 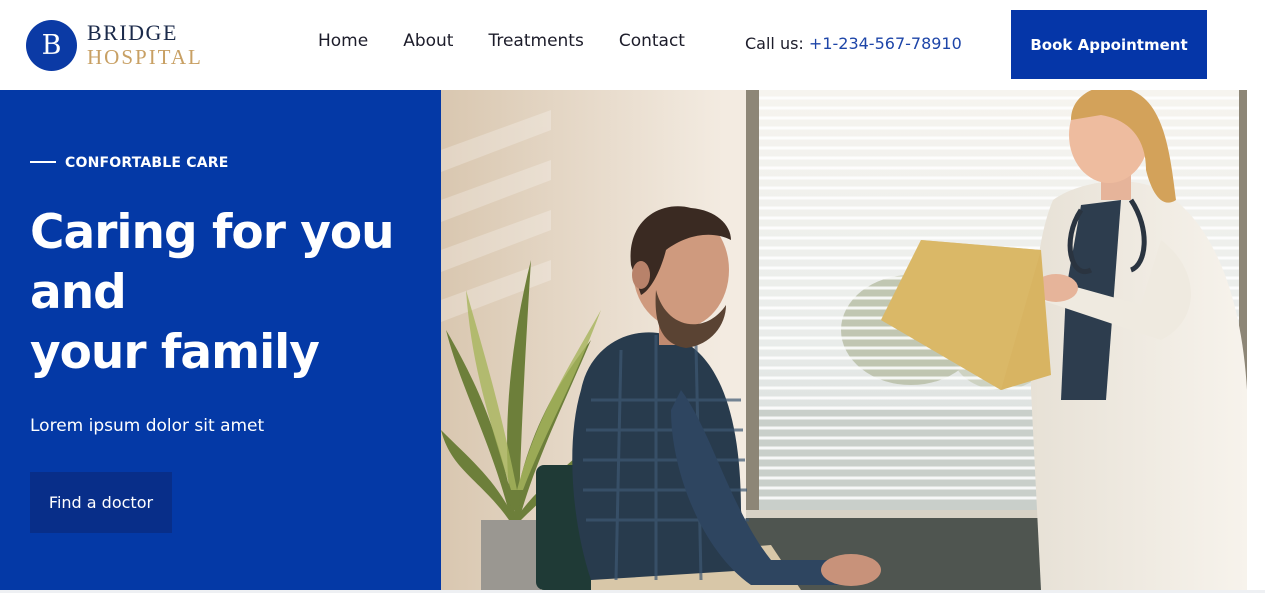 I want to click on phone-link: +1-234-567-78910, so click(x=885, y=43).